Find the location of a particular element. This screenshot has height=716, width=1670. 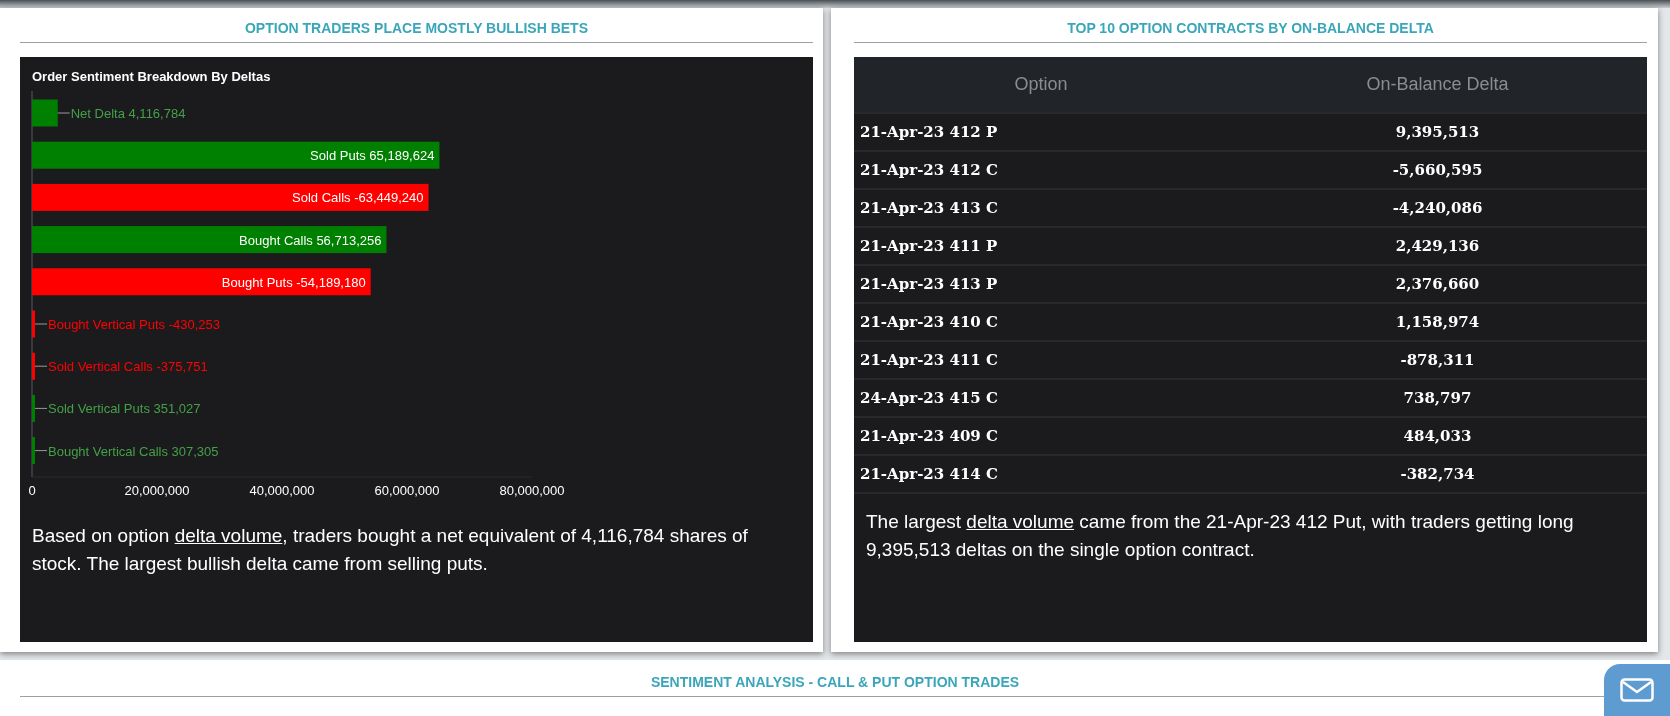

bar-label: Bought Vertical Puts -430,253 is located at coordinates (134, 324).